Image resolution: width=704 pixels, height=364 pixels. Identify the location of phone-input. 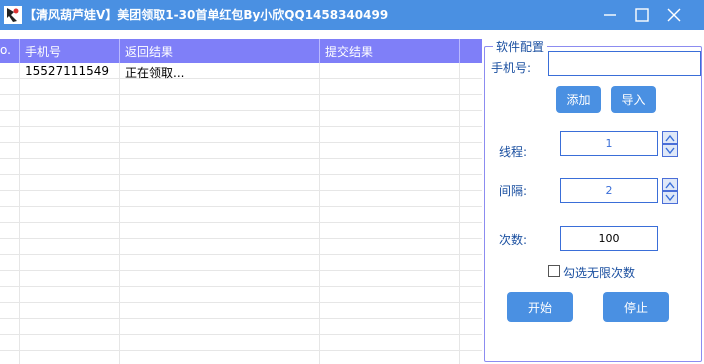
(624, 63).